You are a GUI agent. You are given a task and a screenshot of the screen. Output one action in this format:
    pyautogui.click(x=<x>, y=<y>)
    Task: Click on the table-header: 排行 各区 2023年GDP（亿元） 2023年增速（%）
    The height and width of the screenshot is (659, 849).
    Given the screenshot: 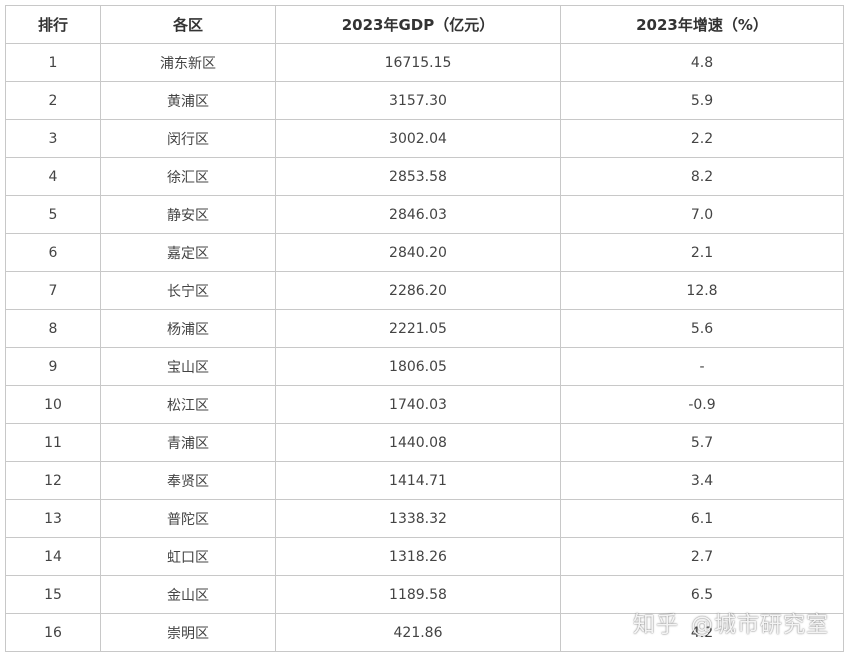 What is the action you would take?
    pyautogui.click(x=424, y=24)
    